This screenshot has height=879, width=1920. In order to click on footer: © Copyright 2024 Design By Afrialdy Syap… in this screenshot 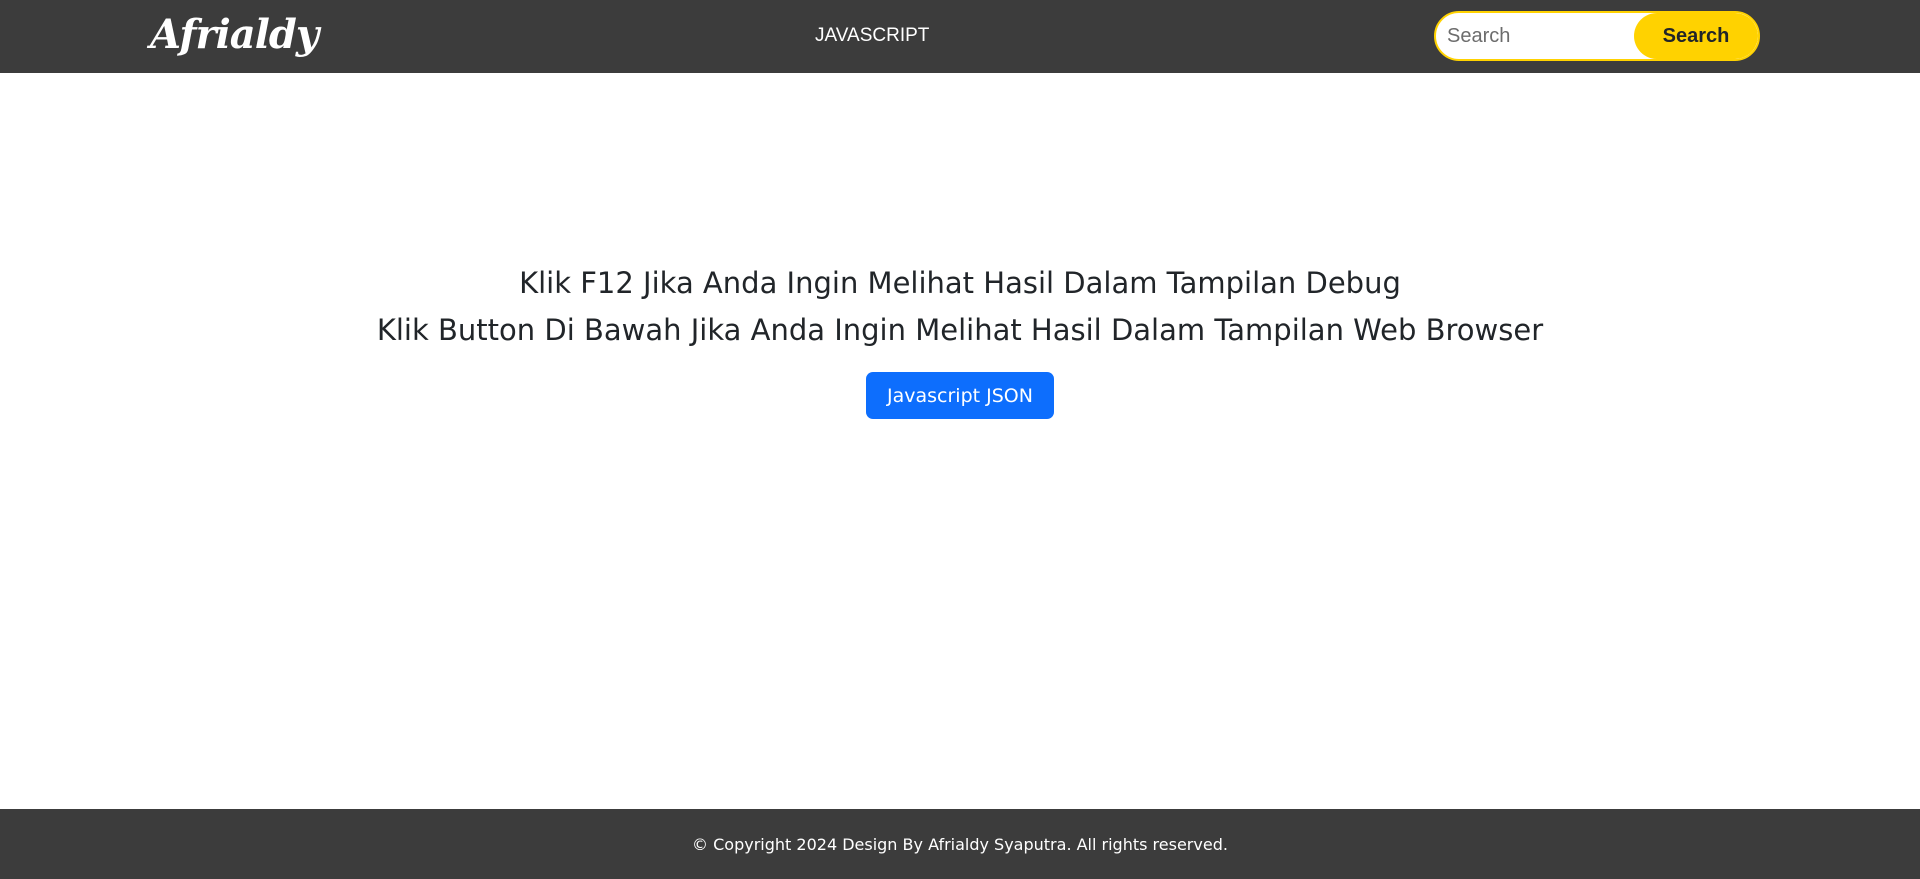, I will do `click(960, 844)`.